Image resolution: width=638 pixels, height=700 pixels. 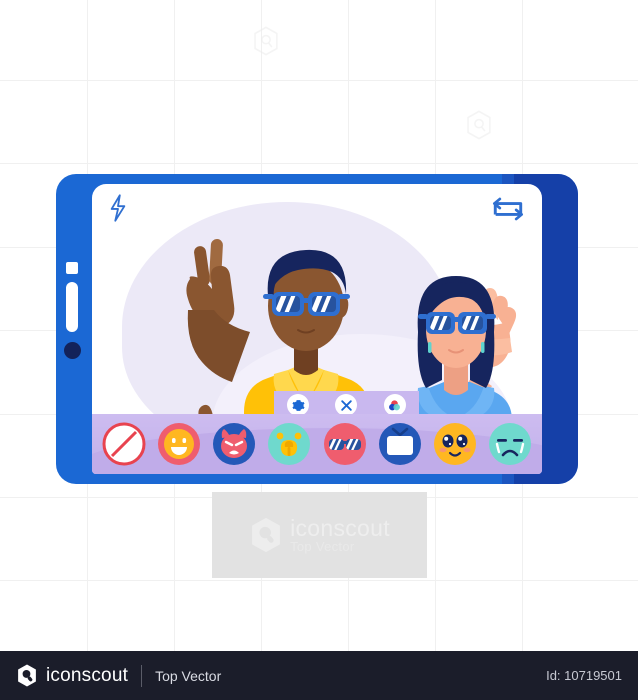 I want to click on filter-no-filter, so click(x=124, y=444).